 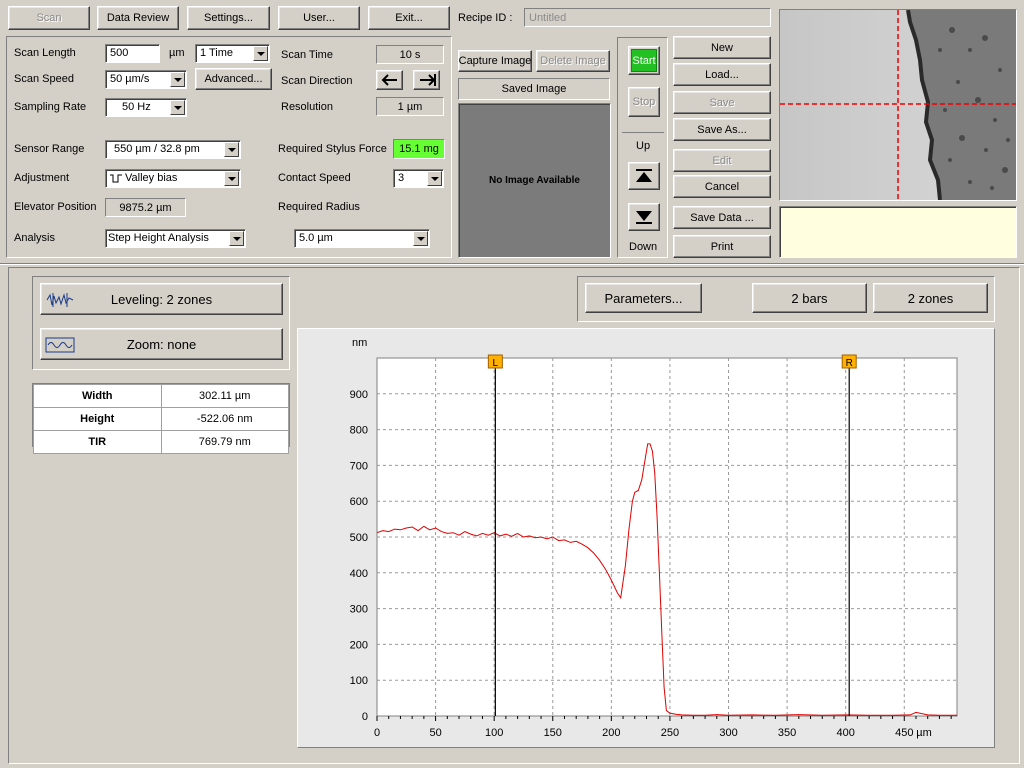 I want to click on repeat-value: 1 Time, so click(x=217, y=53).